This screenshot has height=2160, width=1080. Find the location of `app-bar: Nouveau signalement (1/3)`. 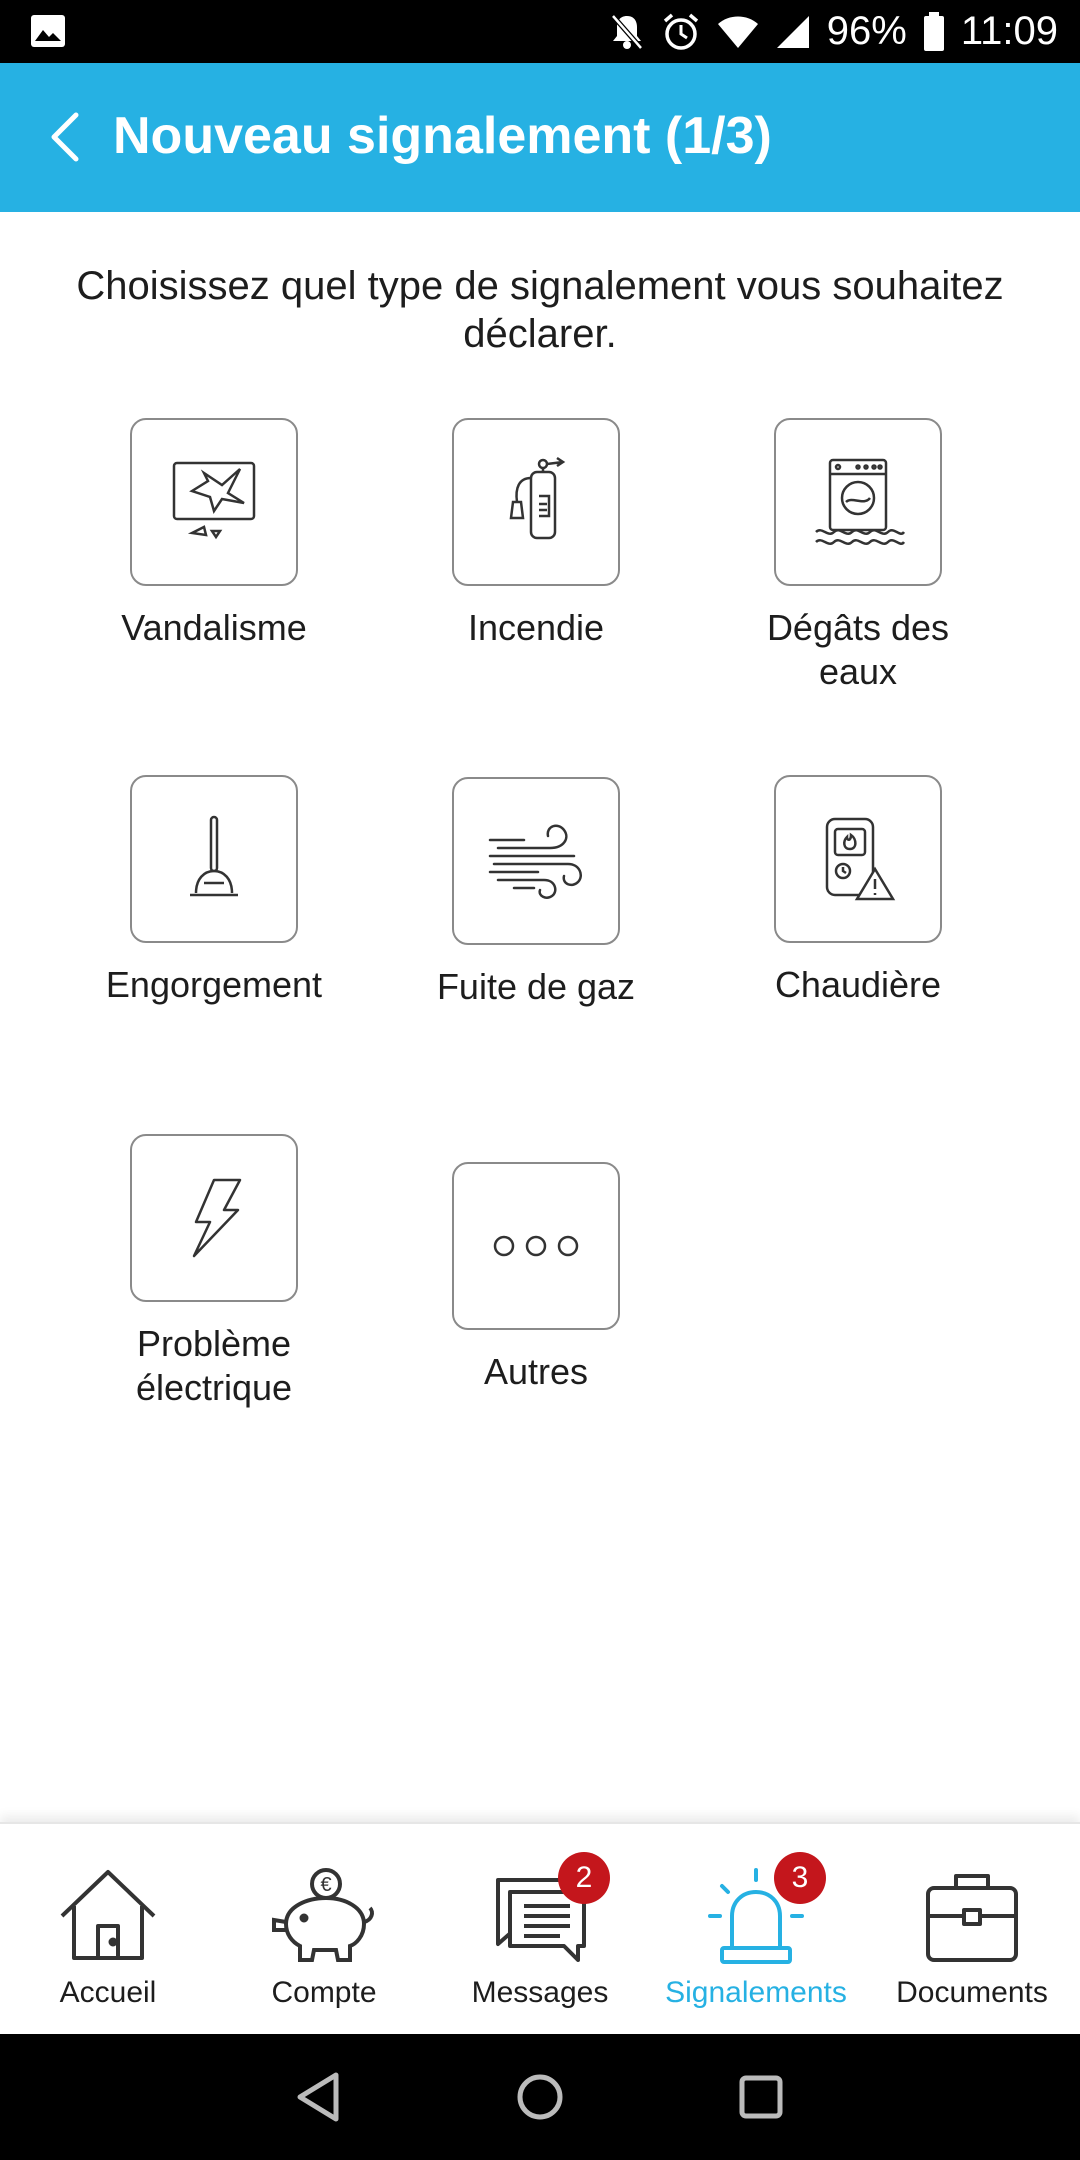

app-bar: Nouveau signalement (1/3) is located at coordinates (540, 137).